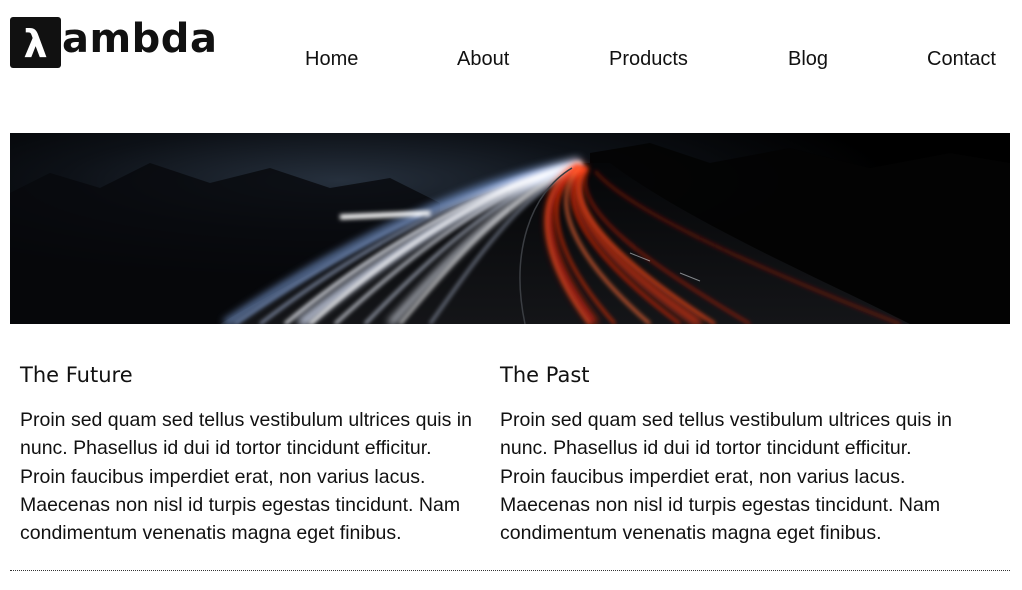  I want to click on article-title: The Future, so click(76, 375).